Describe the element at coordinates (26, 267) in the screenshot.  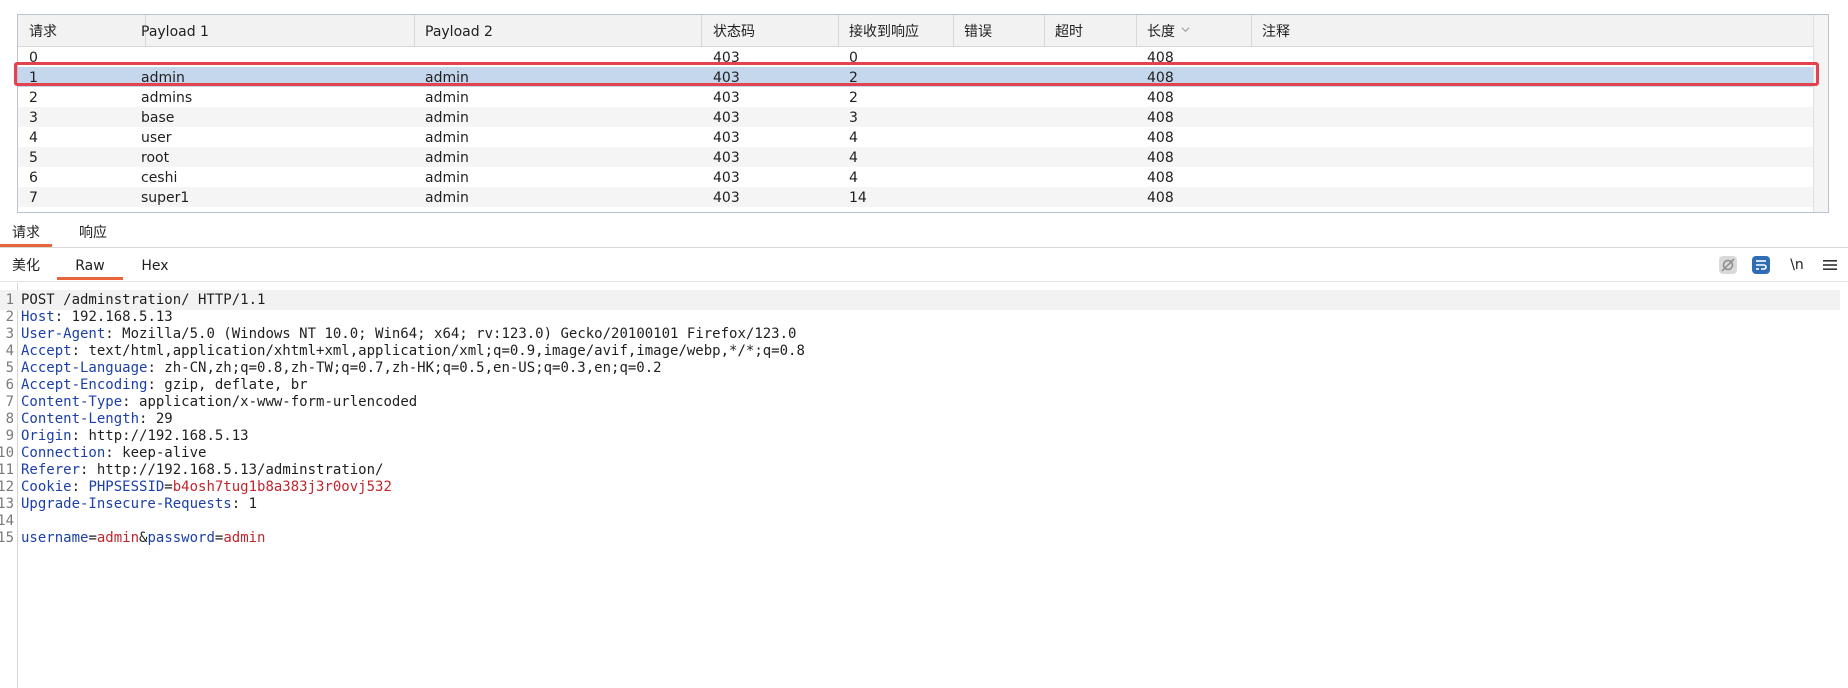
I see `tab-pretty: 美化` at that location.